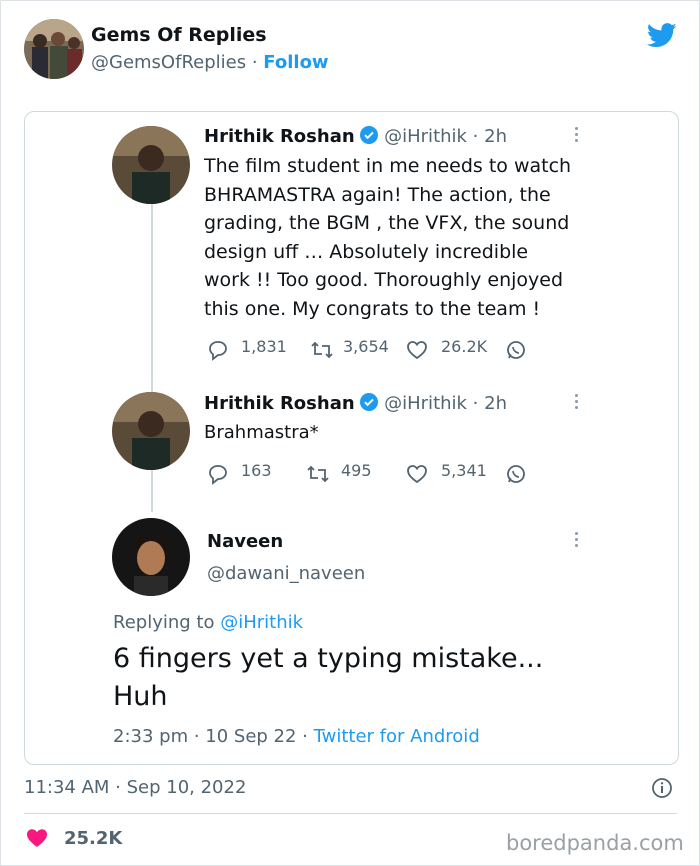 The width and height of the screenshot is (700, 866). I want to click on replying-to-row: Replying to @iHrithik, so click(208, 622).